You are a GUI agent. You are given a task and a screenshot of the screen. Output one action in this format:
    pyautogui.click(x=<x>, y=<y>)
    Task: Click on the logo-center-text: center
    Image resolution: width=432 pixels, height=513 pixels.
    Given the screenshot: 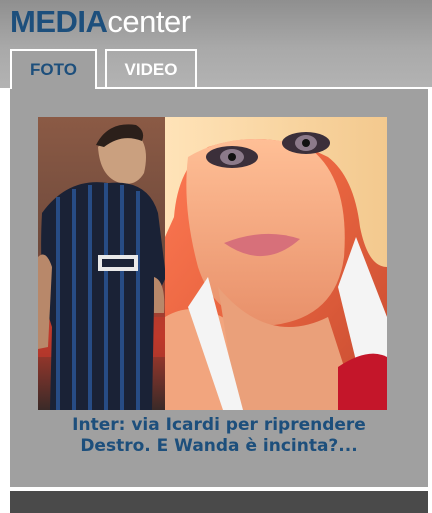 What is the action you would take?
    pyautogui.click(x=149, y=21)
    